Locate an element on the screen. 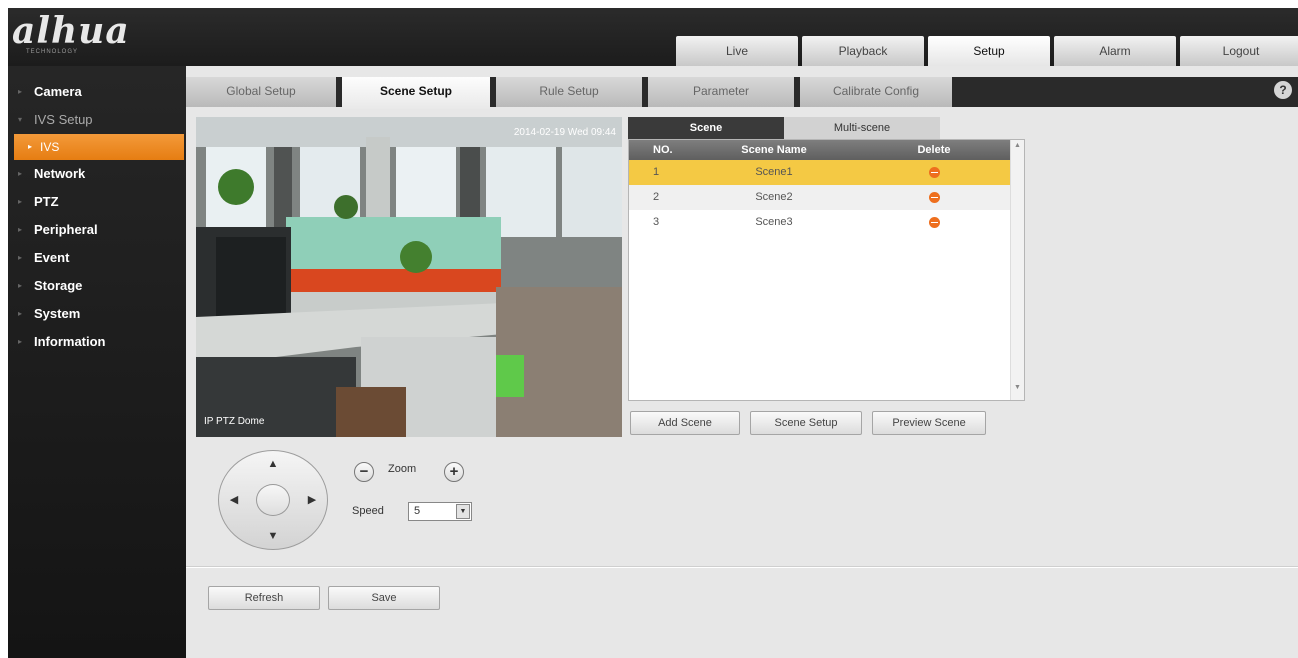  sidebar-item-label: Information is located at coordinates (70, 341).